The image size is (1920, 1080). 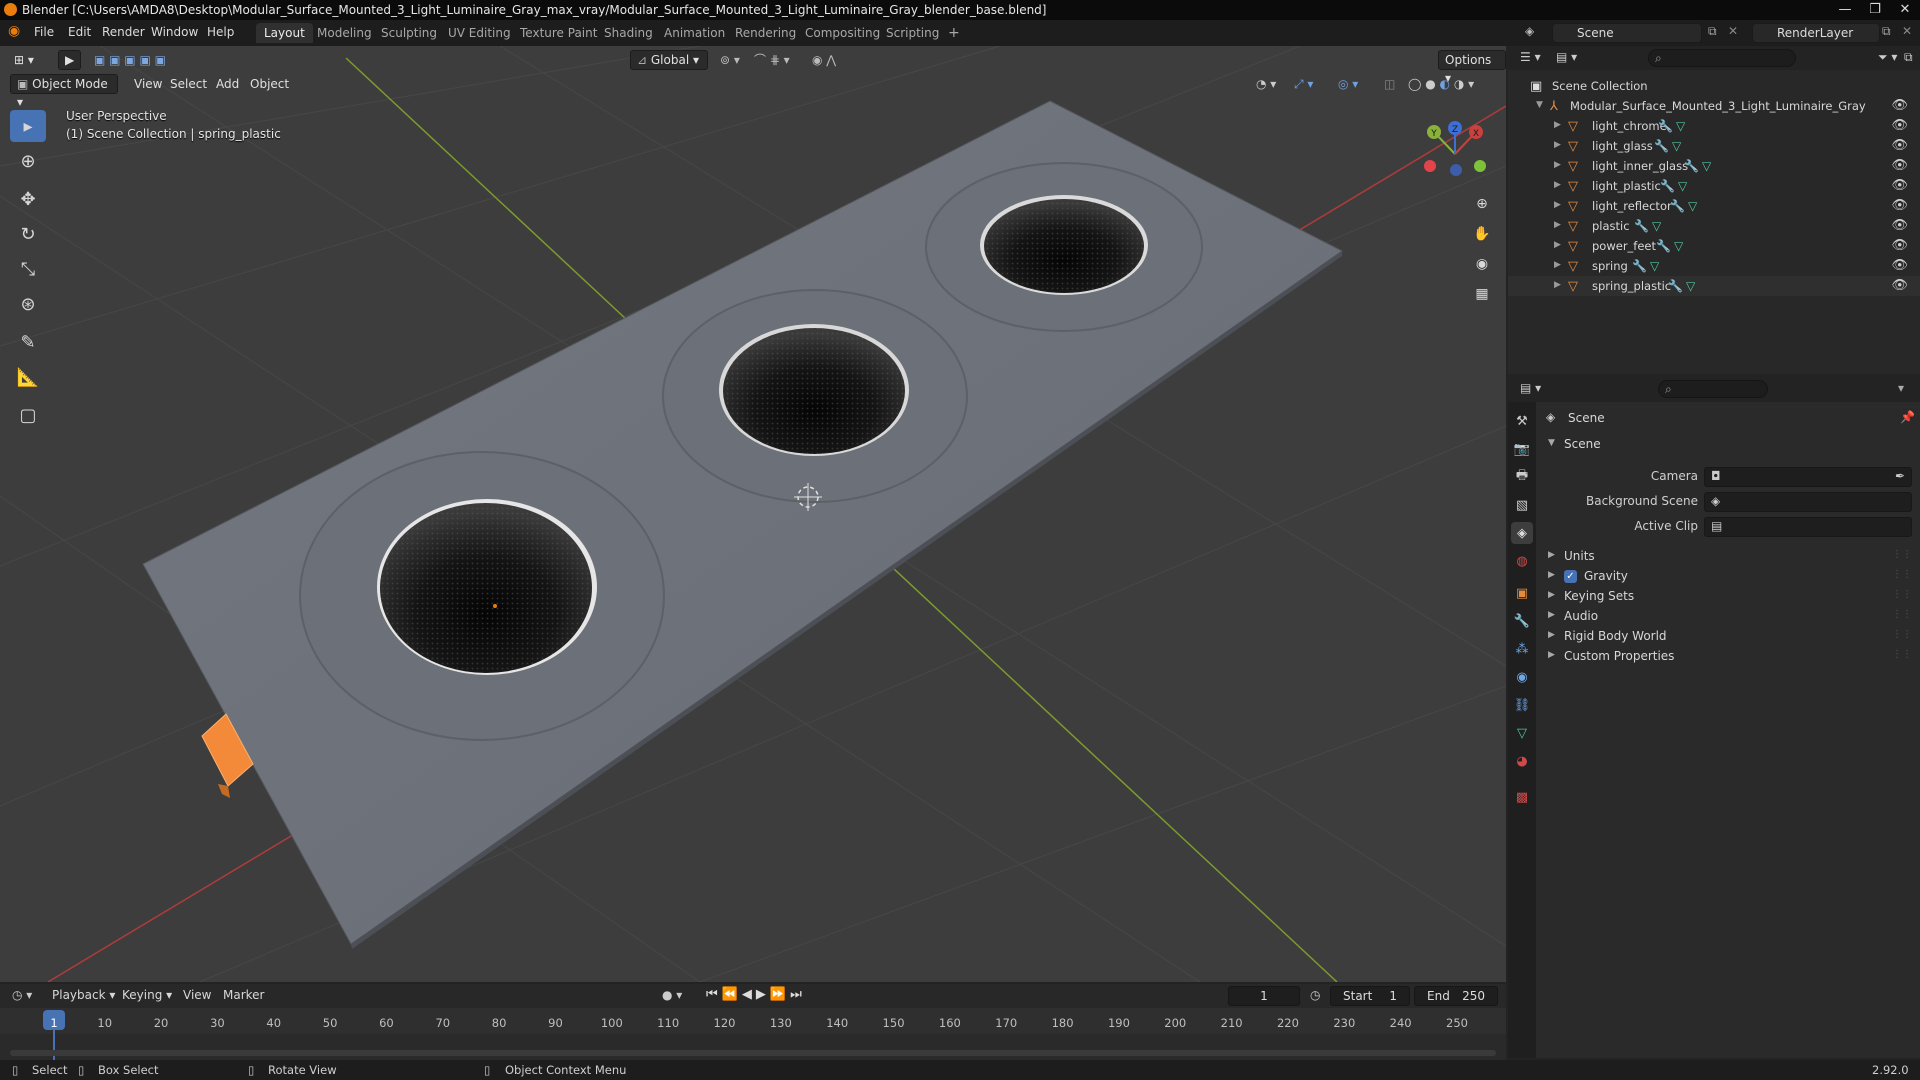 I want to click on camera-field: ◘ ✒, so click(x=1808, y=477).